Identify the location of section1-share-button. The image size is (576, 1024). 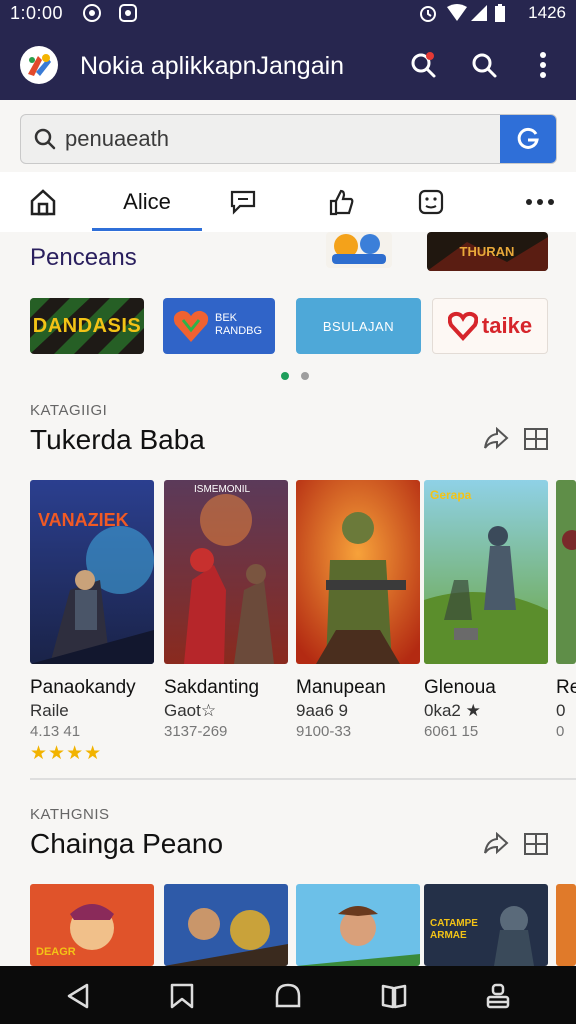
(496, 439).